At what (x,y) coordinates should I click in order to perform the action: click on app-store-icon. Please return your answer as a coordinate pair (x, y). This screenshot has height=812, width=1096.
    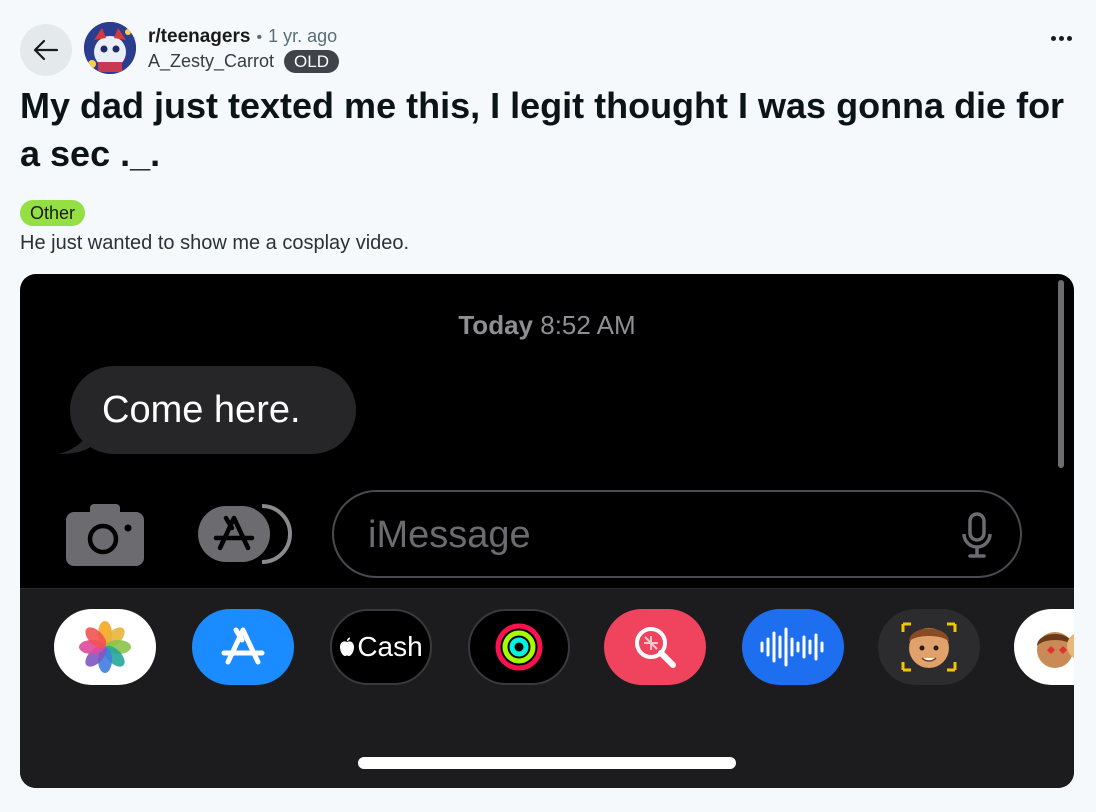
    Looking at the image, I should click on (245, 534).